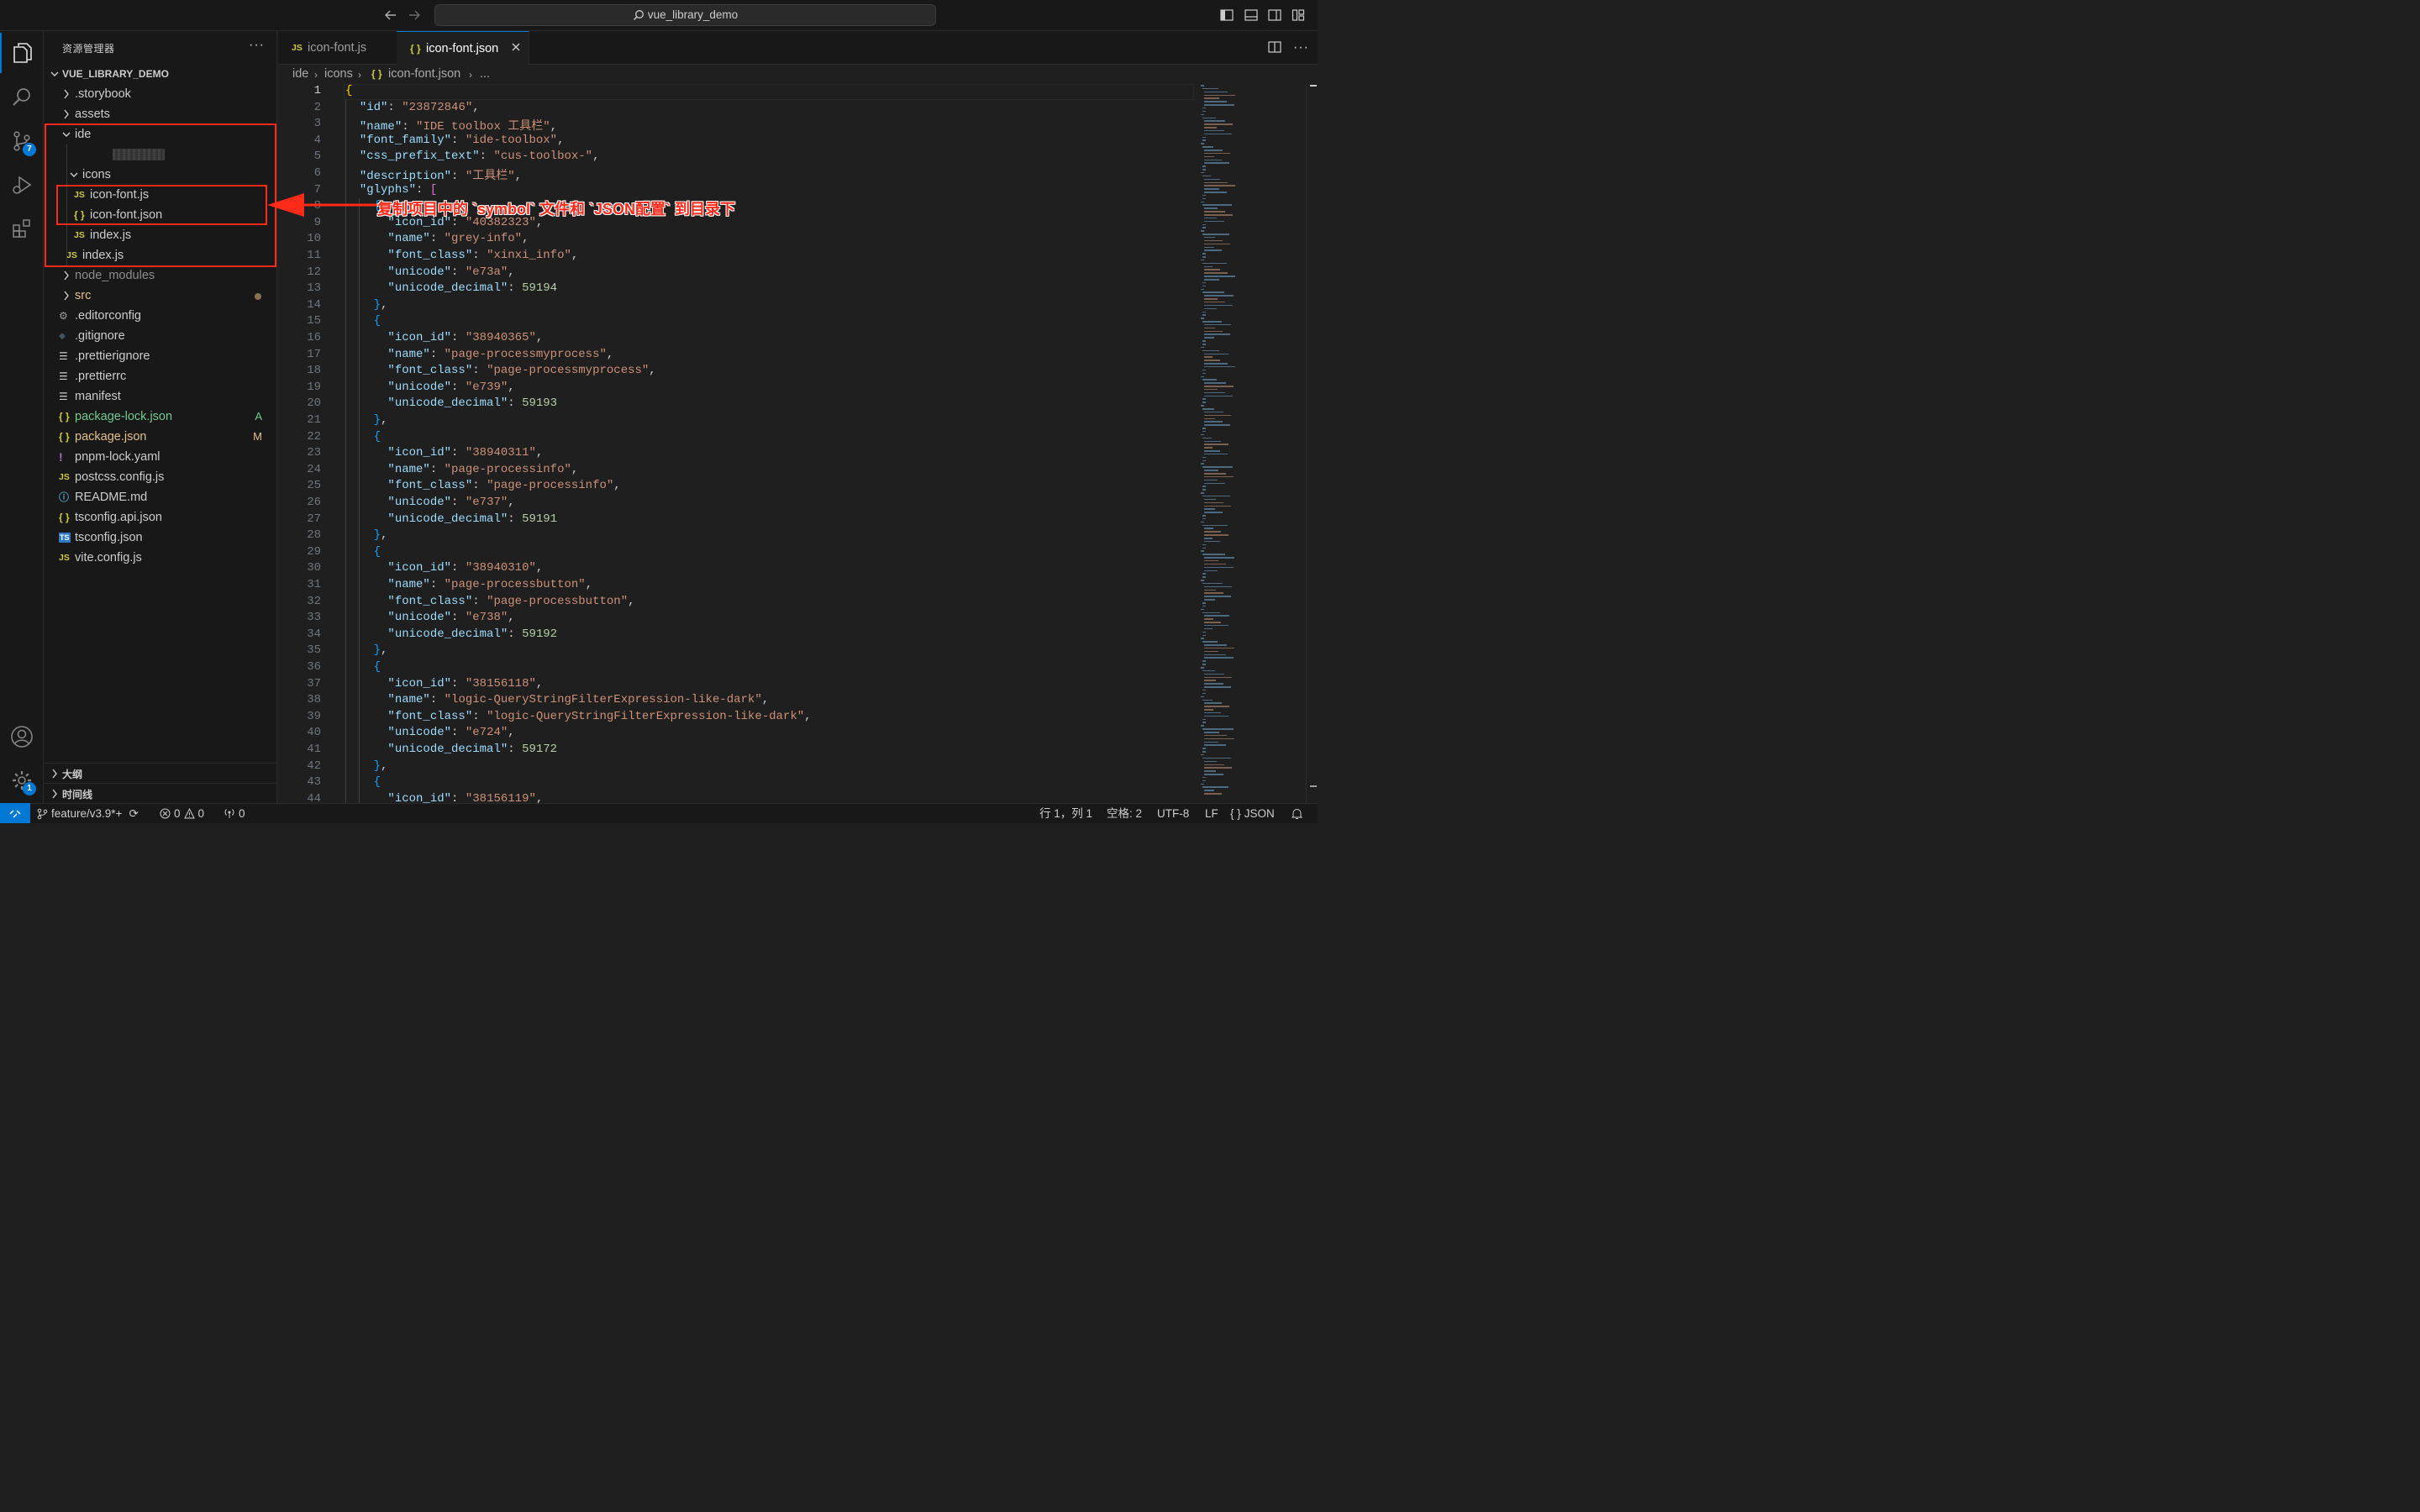 Image resolution: width=2420 pixels, height=1512 pixels. Describe the element at coordinates (22, 185) in the screenshot. I see `run-debug-icon` at that location.